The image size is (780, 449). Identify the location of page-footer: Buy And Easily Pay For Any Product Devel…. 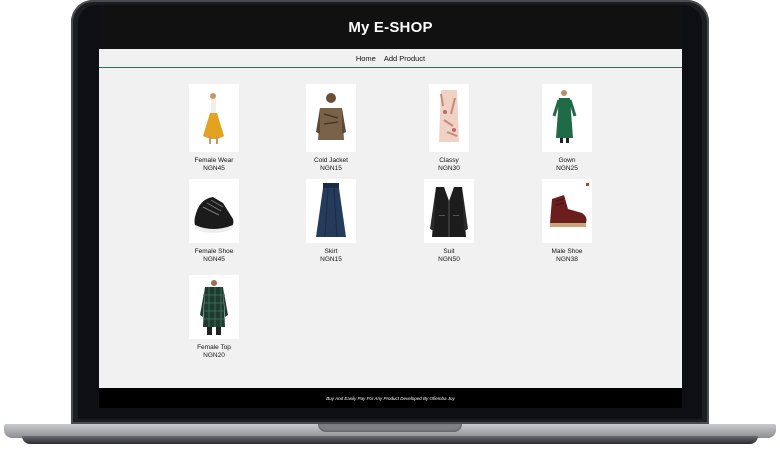
(390, 398).